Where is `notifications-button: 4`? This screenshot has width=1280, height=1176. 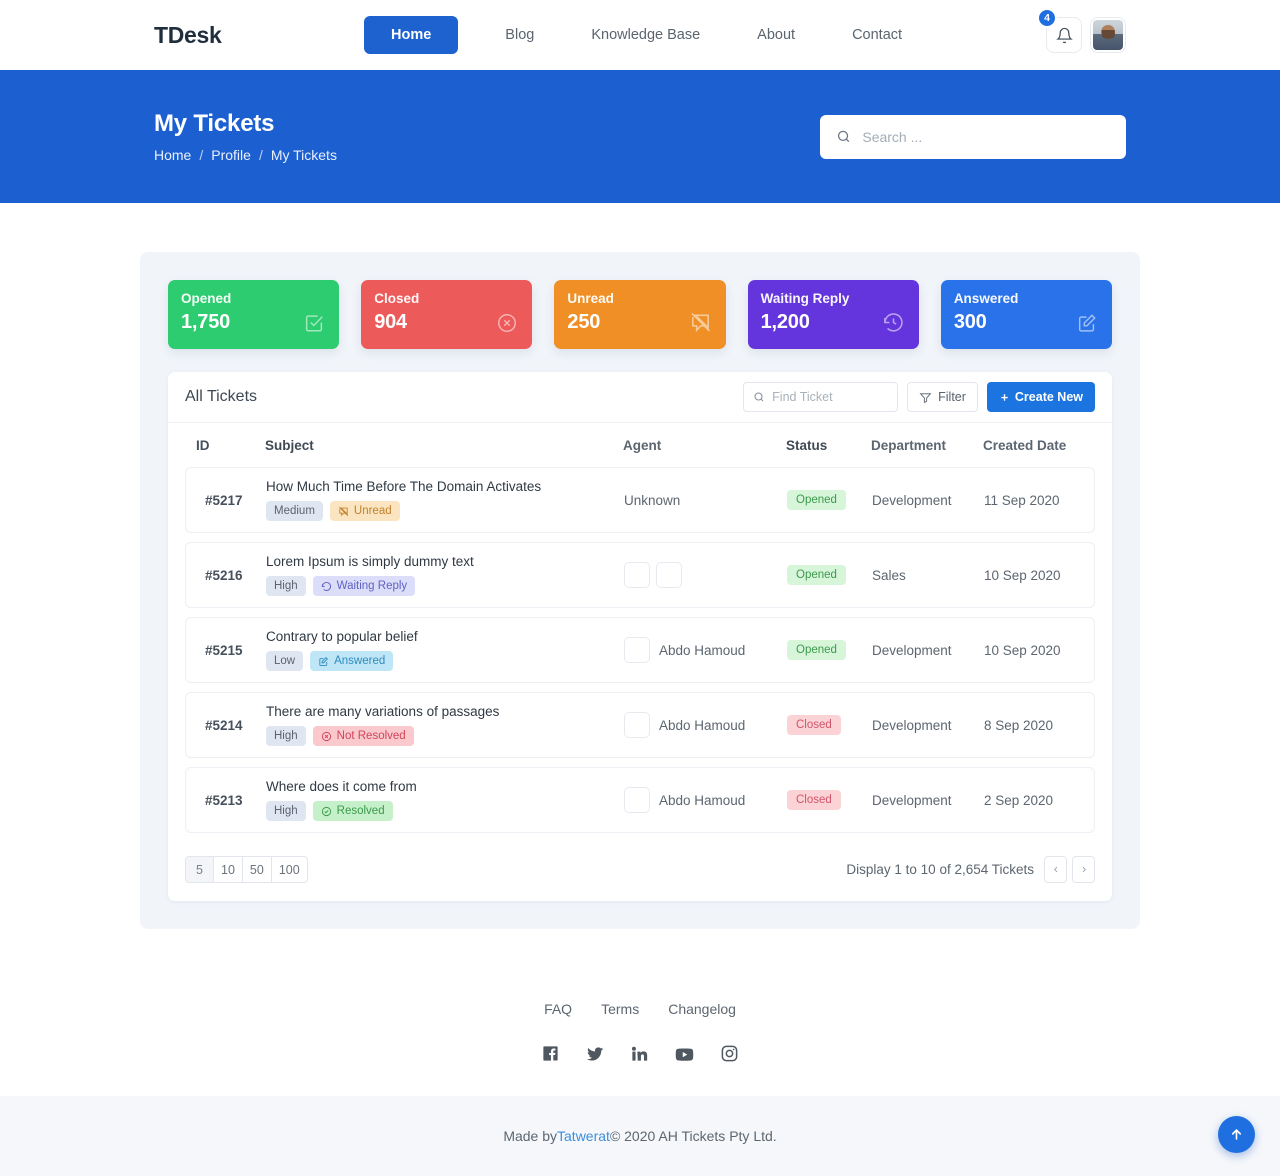 notifications-button: 4 is located at coordinates (1064, 35).